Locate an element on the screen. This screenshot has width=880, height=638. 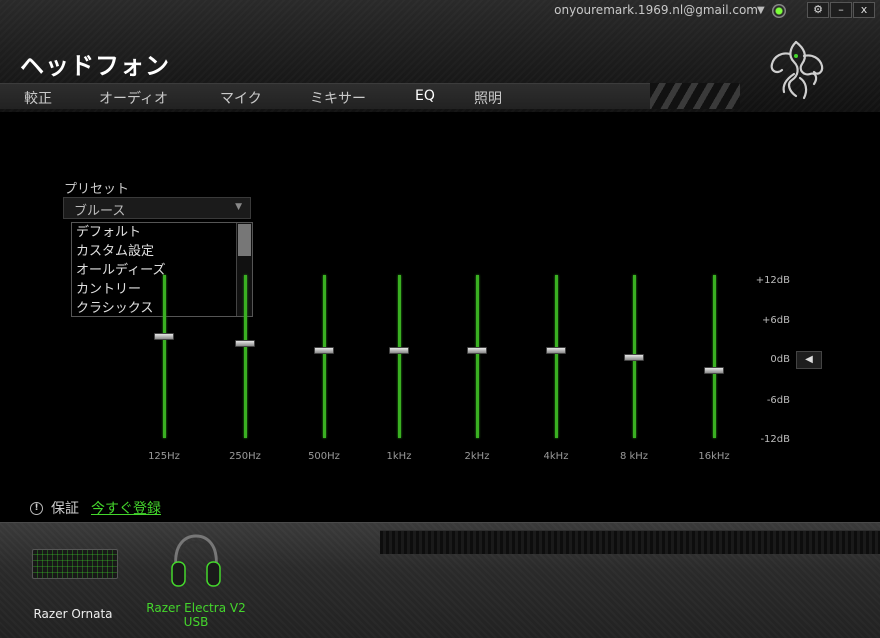
account-dropdown-icon: ▼ is located at coordinates (761, 10).